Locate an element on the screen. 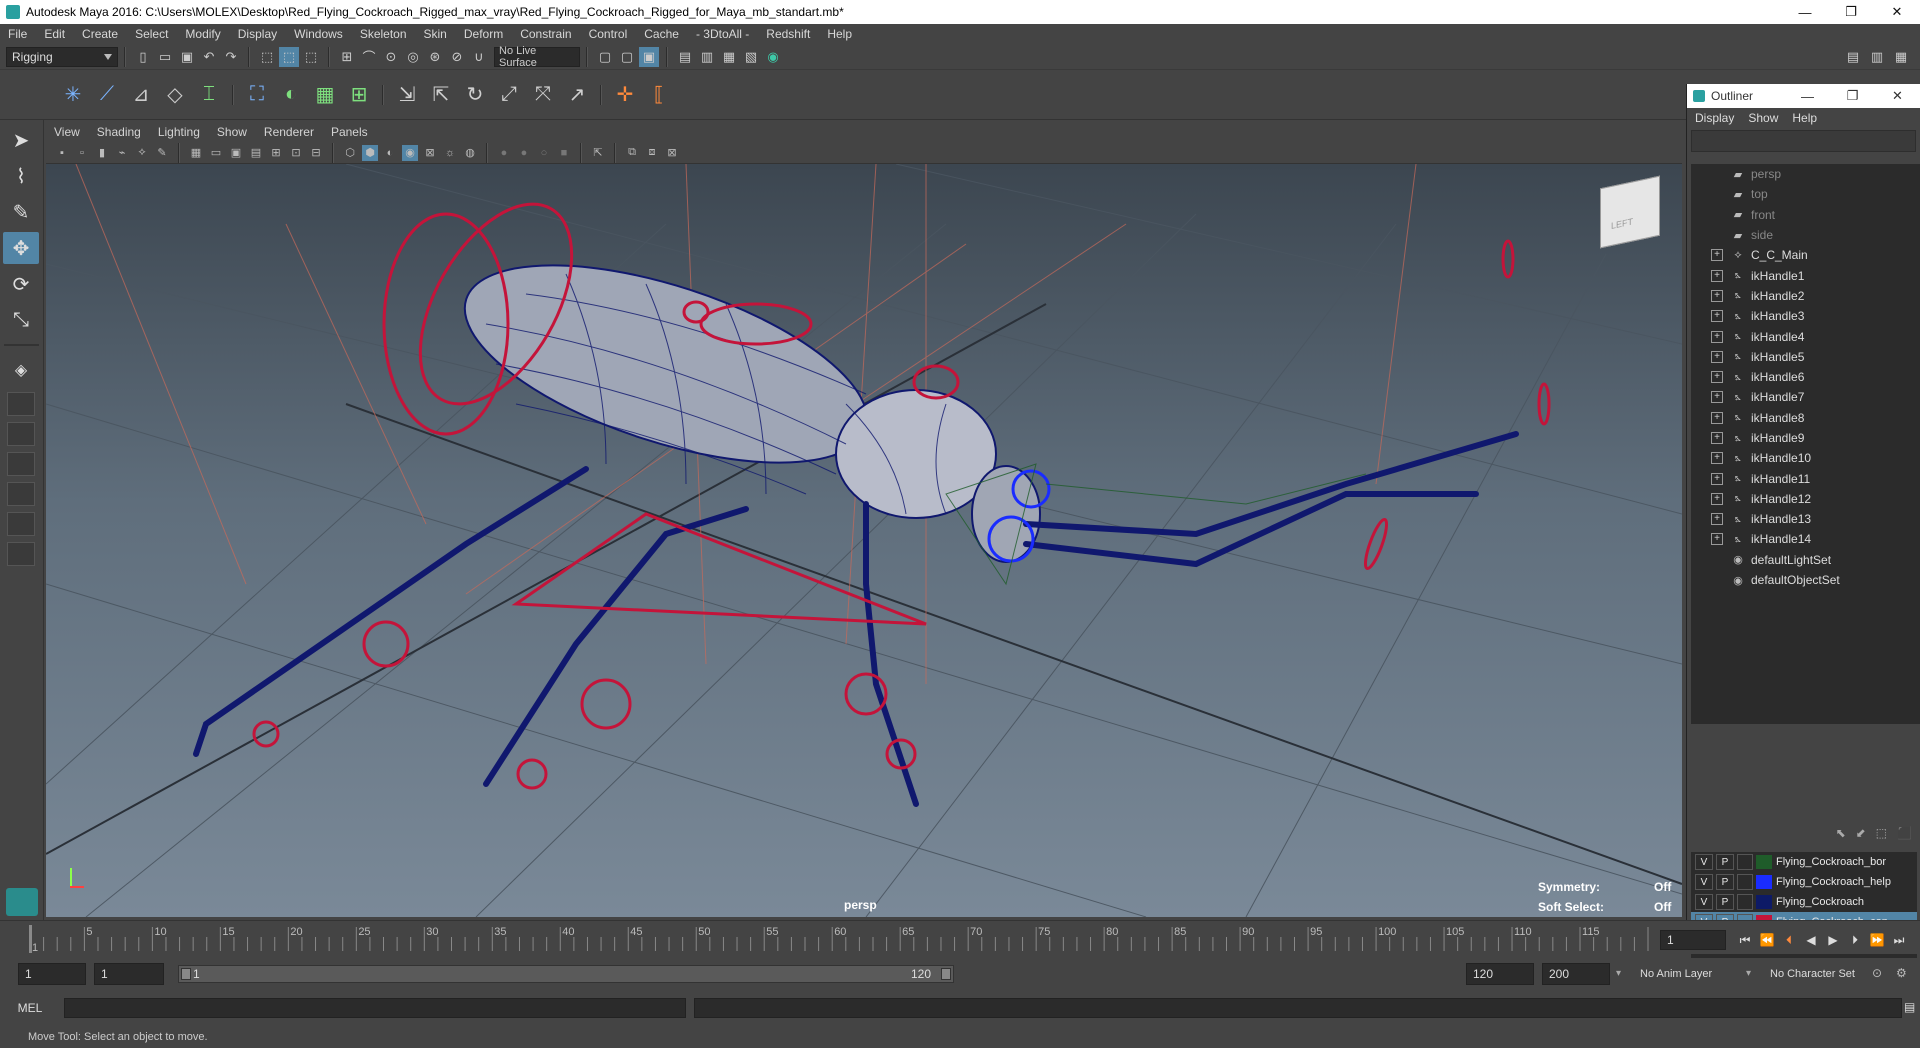 The image size is (1920, 1048). hypershade-layout-icon is located at coordinates (21, 494).